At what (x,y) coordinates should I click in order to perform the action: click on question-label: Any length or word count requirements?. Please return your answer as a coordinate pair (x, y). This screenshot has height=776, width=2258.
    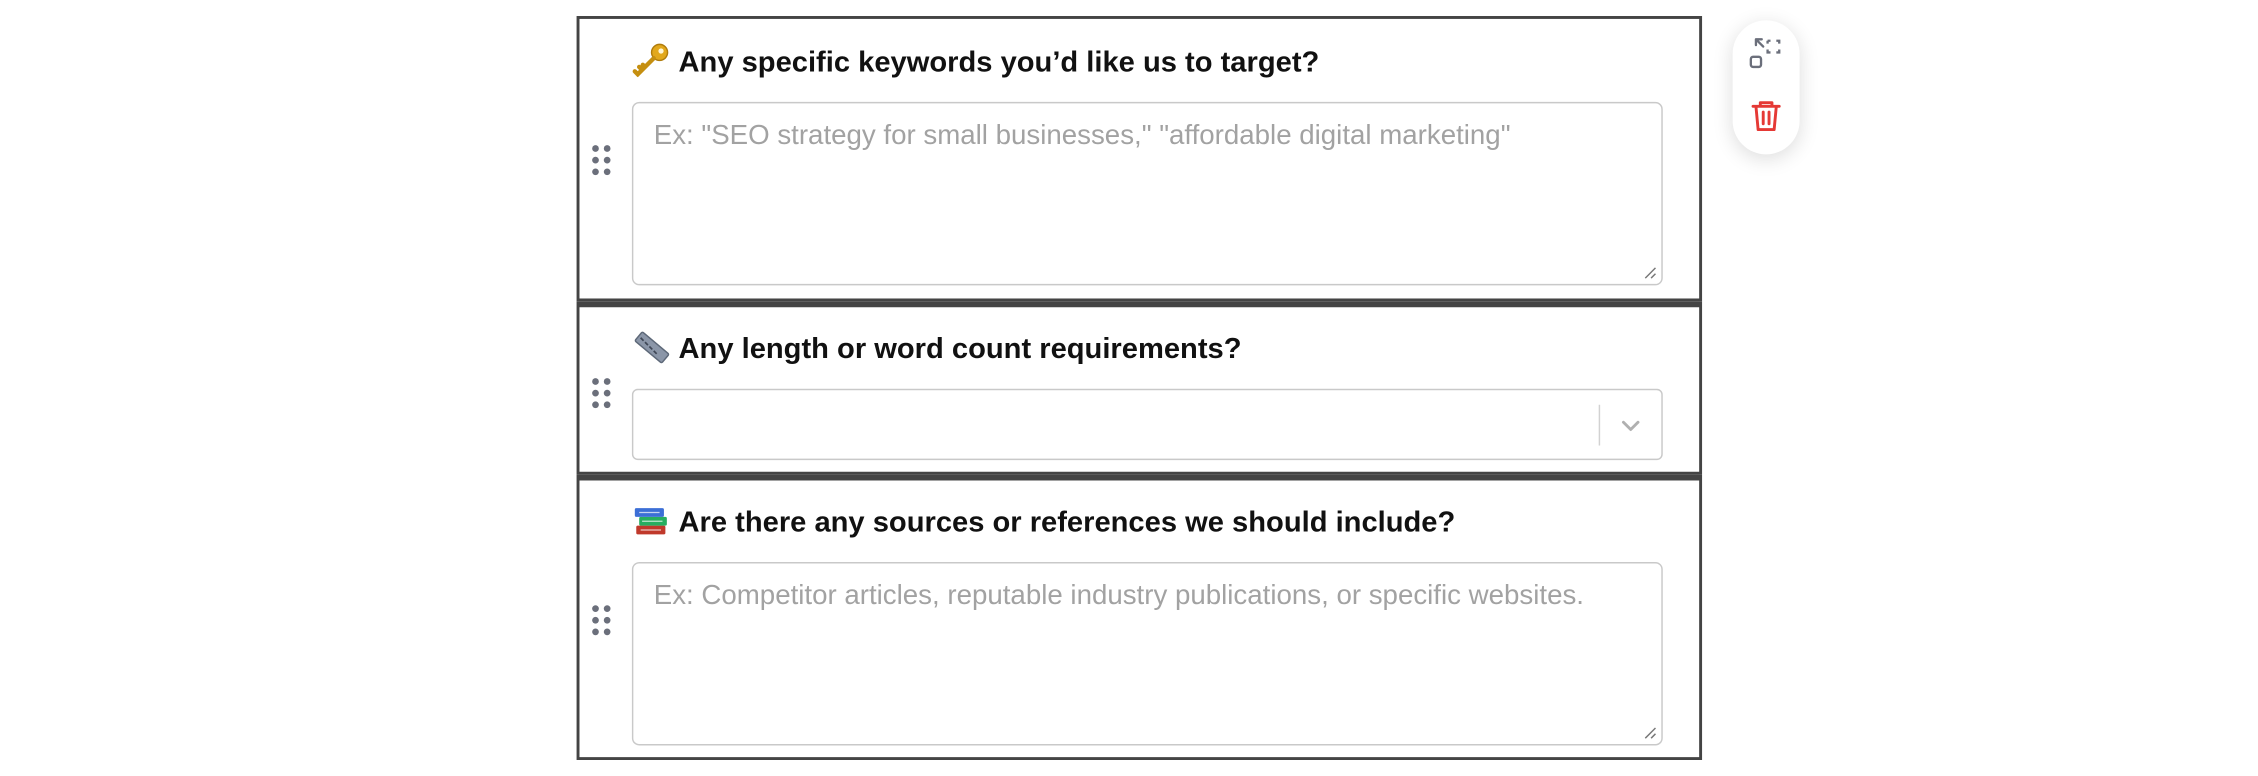
    Looking at the image, I should click on (960, 349).